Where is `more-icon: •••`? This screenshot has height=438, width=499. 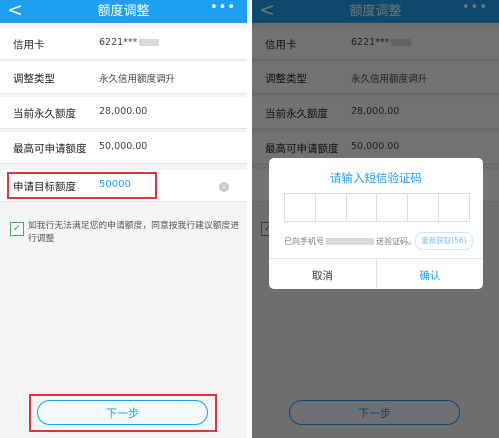
more-icon: ••• is located at coordinates (223, 7).